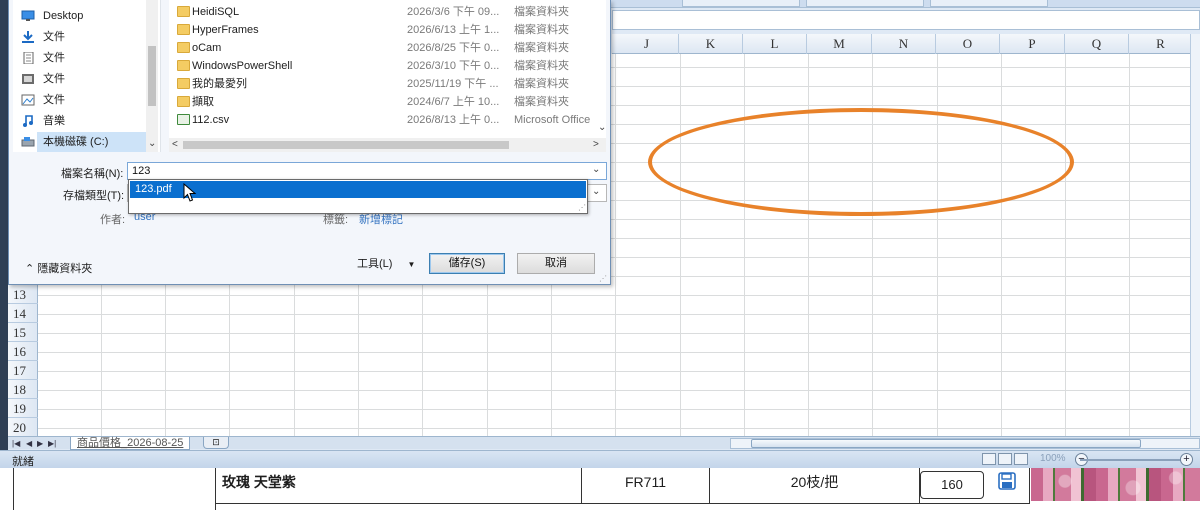 The width and height of the screenshot is (1200, 510). I want to click on column-header: K, so click(711, 44).